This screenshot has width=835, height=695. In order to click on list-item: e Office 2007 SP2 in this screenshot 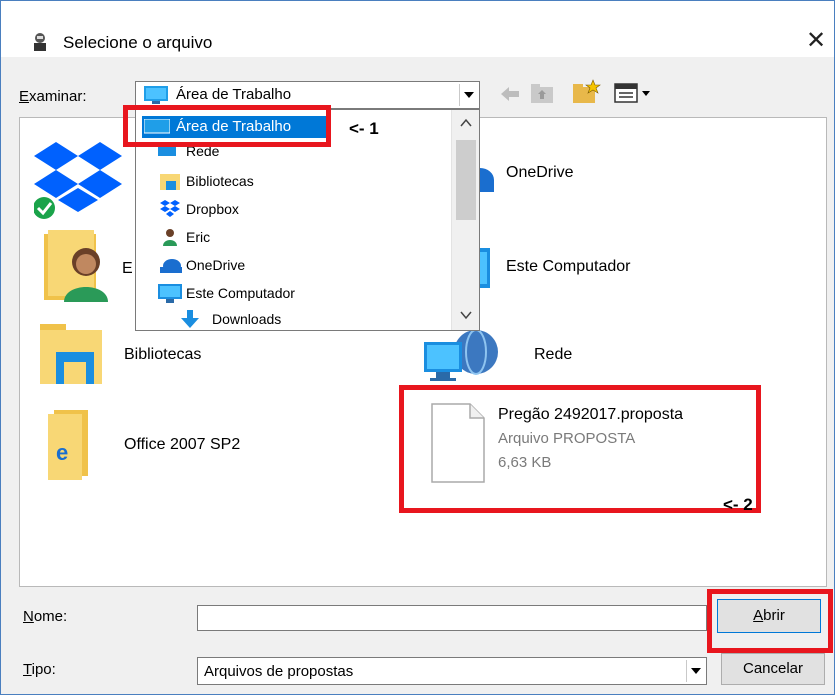, I will do `click(176, 448)`.